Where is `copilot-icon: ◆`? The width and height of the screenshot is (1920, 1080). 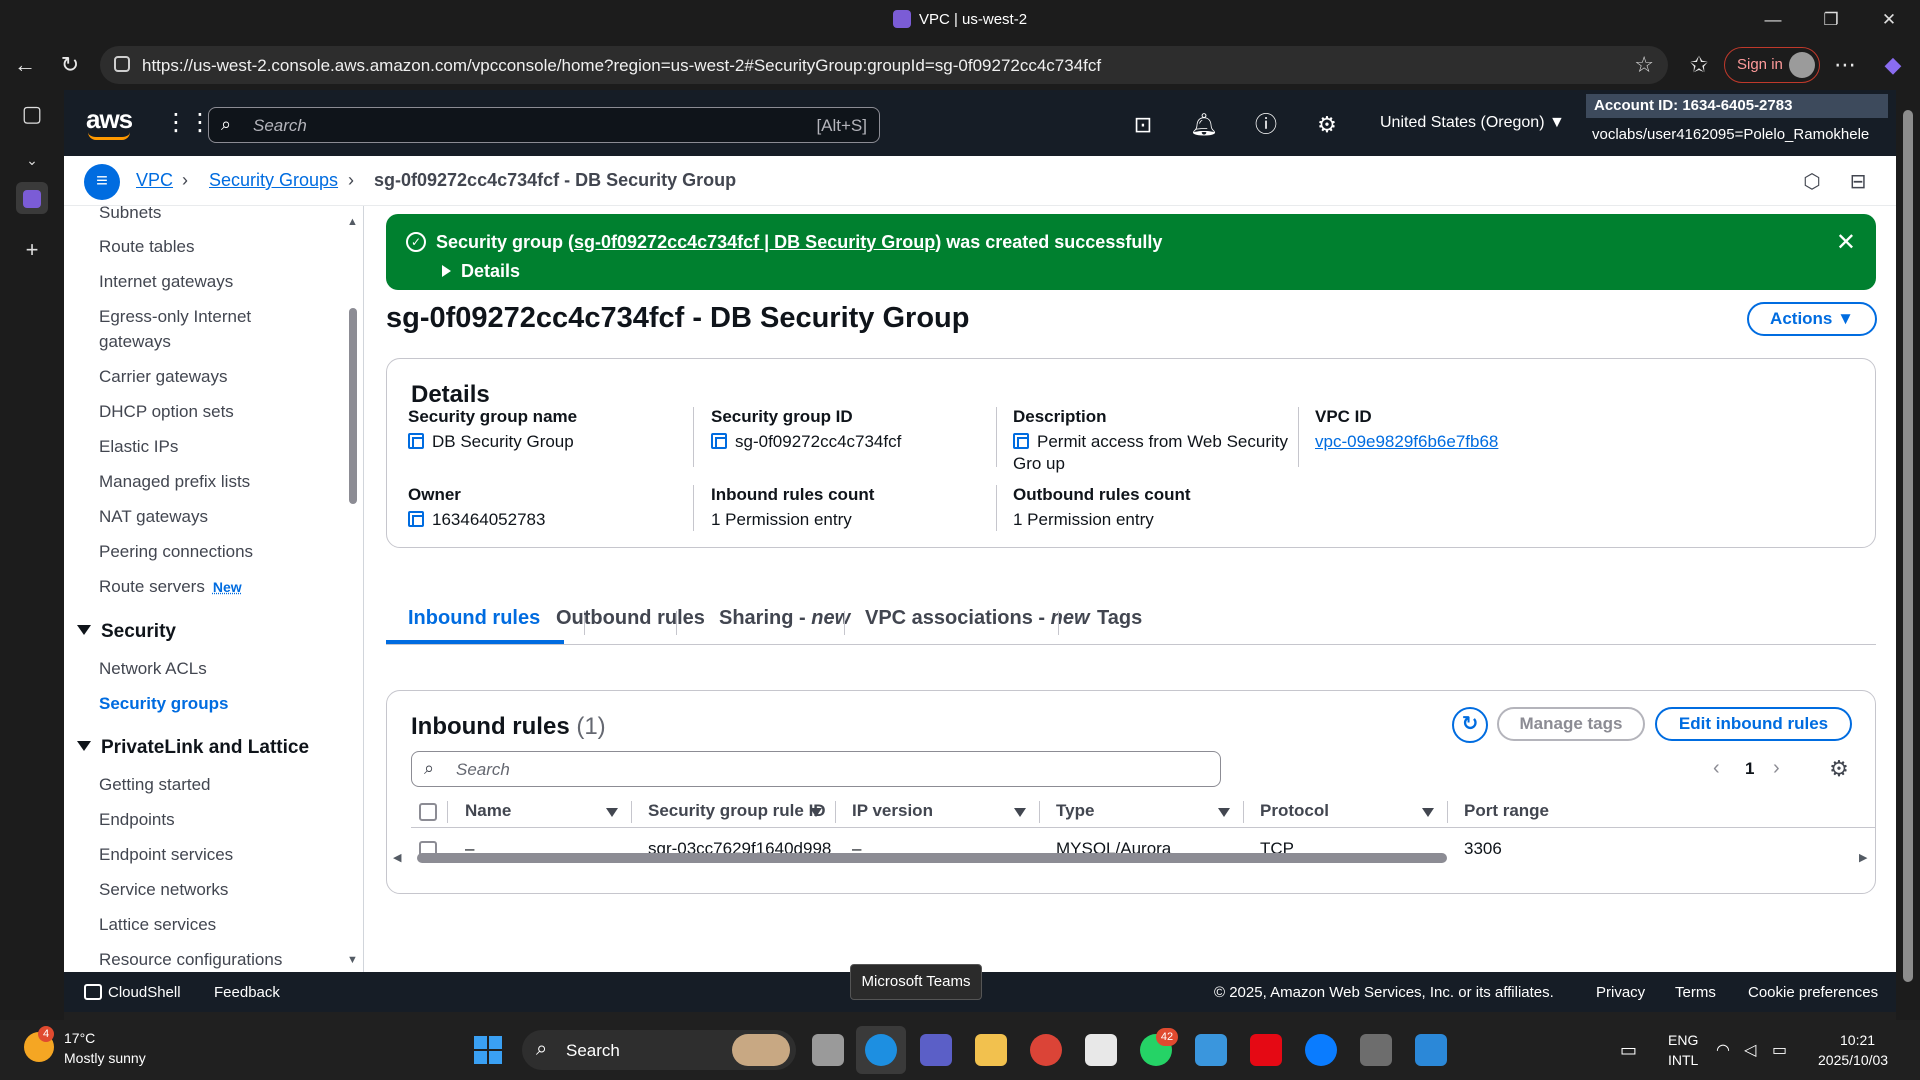
copilot-icon: ◆ is located at coordinates (1893, 65).